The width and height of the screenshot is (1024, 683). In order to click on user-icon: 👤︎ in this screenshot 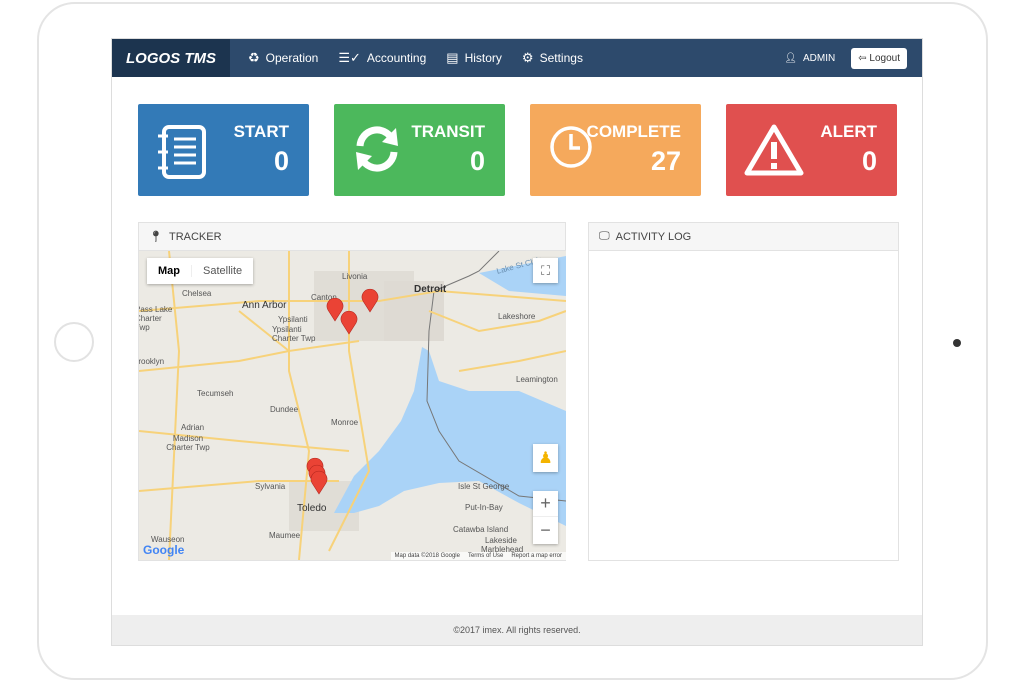, I will do `click(790, 58)`.